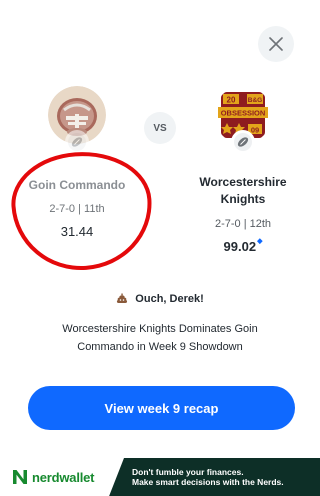 Image resolution: width=320 pixels, height=496 pixels. I want to click on projection-spark-icon: ◆, so click(260, 241).